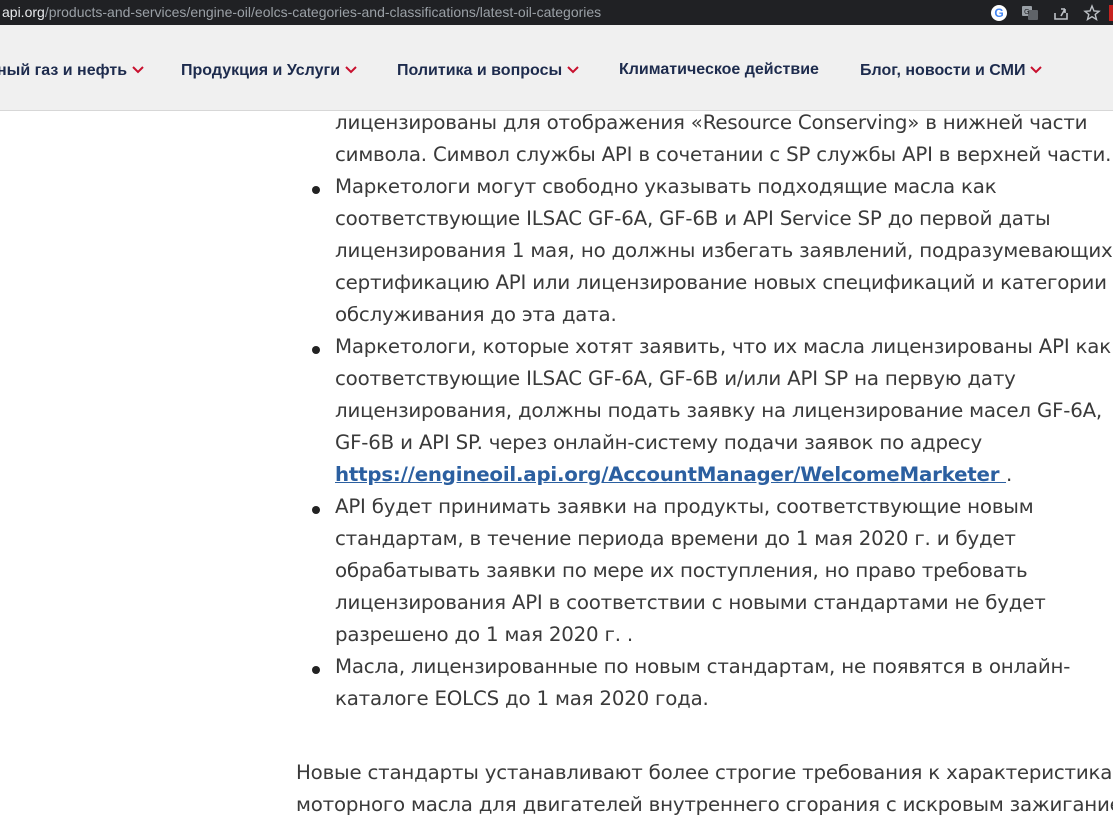 The width and height of the screenshot is (1113, 815). I want to click on link-suffix: ., so click(1009, 474).